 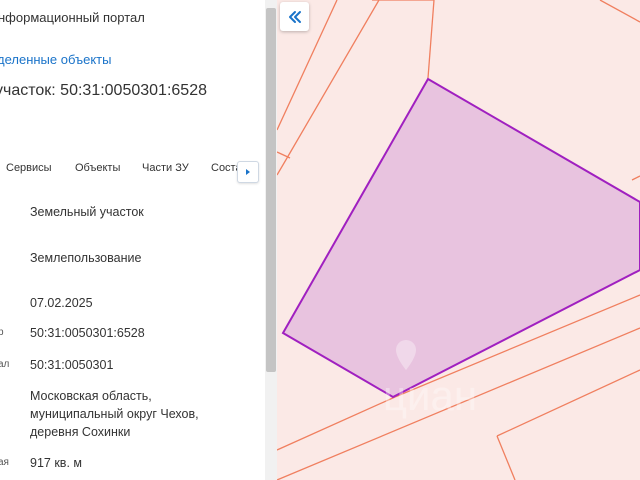 I want to click on subtype-value: Землепользование, so click(x=86, y=258).